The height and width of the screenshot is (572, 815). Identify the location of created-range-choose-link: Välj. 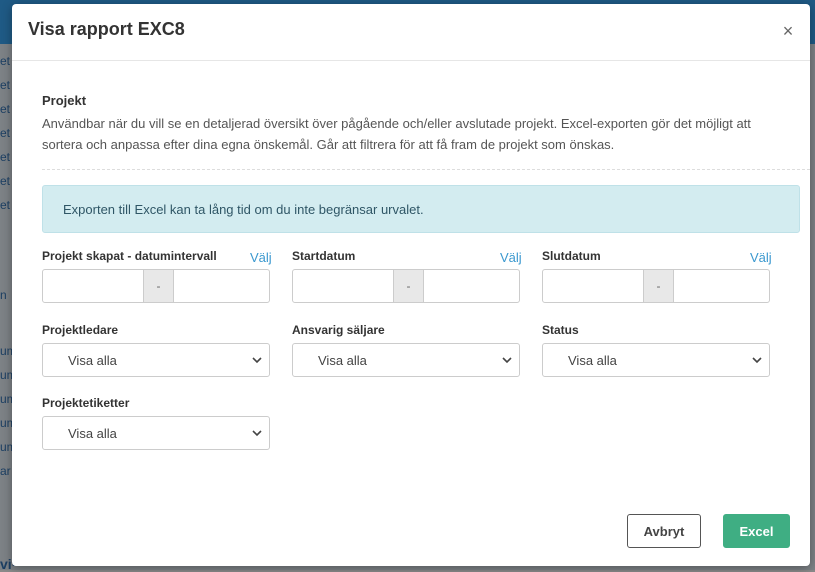
(261, 257).